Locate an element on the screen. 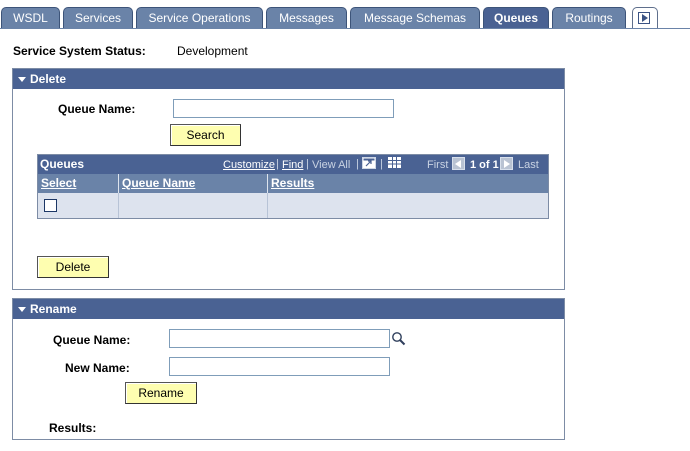 Image resolution: width=690 pixels, height=451 pixels. select-cell is located at coordinates (78, 205).